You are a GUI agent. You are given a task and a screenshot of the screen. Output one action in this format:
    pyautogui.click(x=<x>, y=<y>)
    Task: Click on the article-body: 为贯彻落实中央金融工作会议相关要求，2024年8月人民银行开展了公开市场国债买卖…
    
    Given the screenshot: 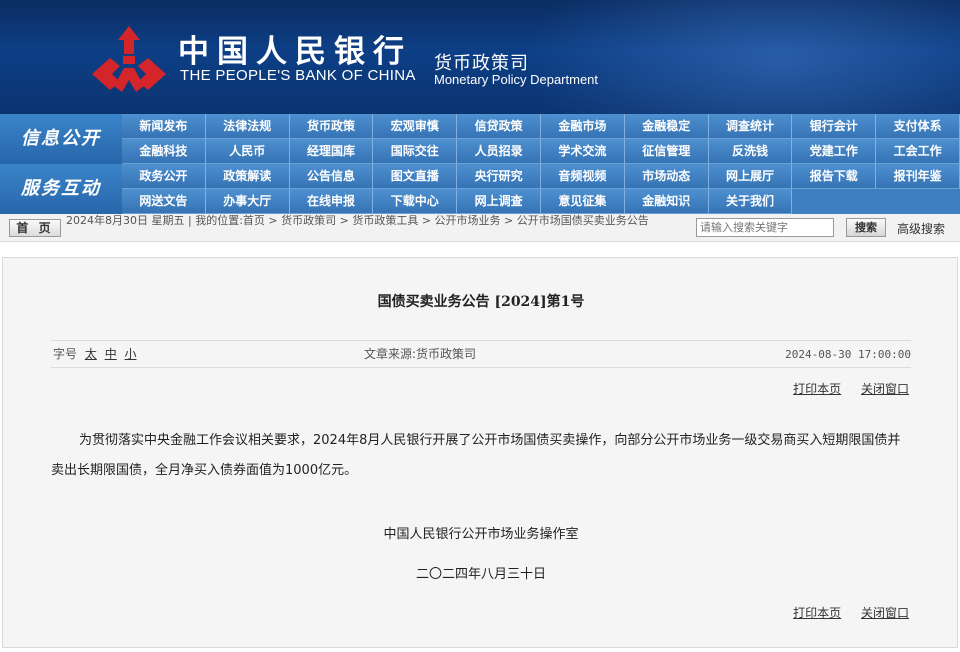 What is the action you would take?
    pyautogui.click(x=476, y=455)
    